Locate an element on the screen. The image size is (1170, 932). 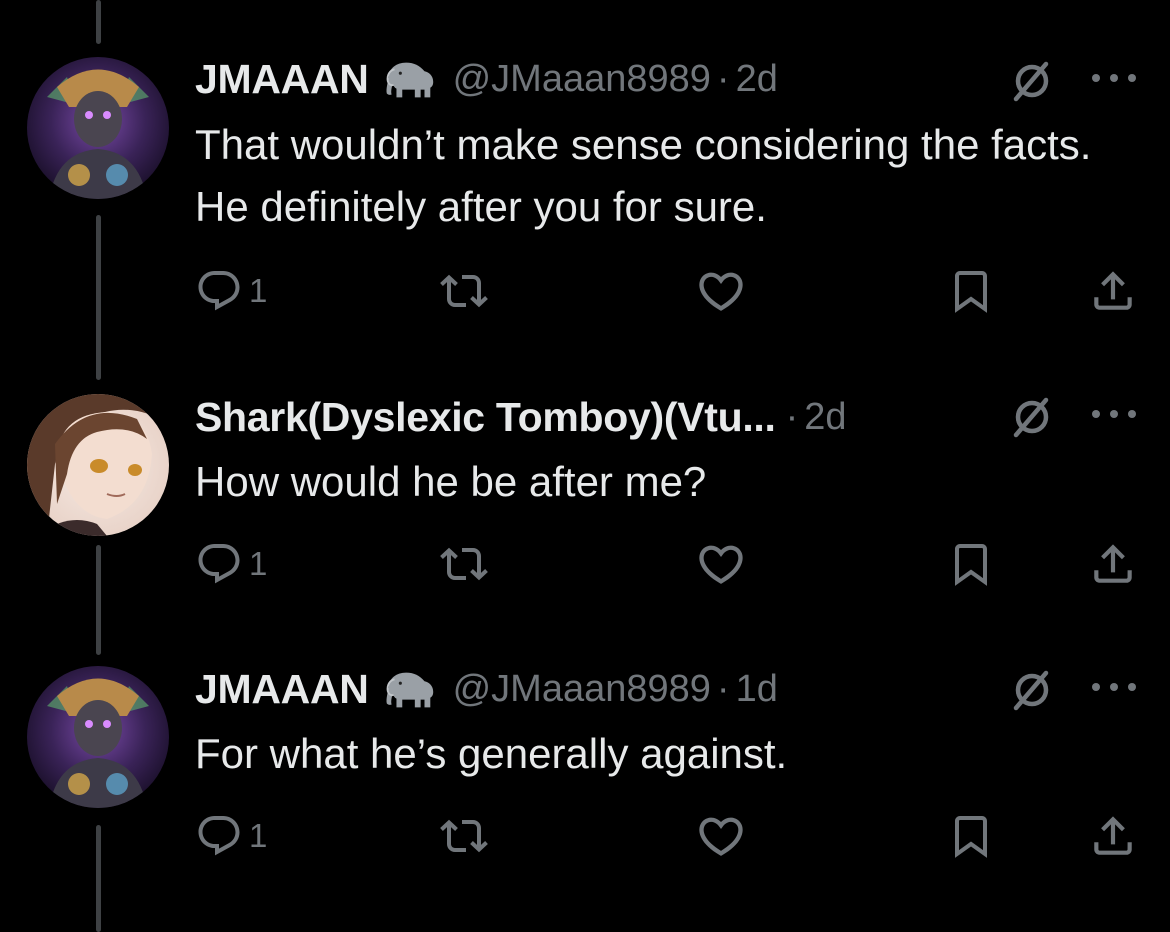
anime-girl-avatar-image is located at coordinates (98, 465).